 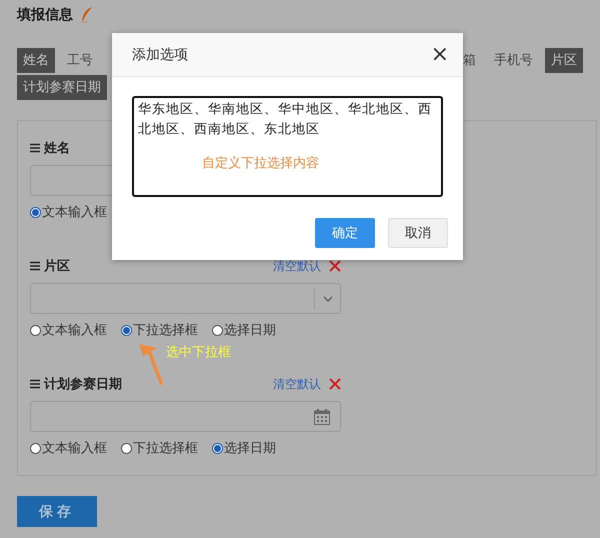 What do you see at coordinates (62, 87) in the screenshot?
I see `field-tab: 计划参赛日期` at bounding box center [62, 87].